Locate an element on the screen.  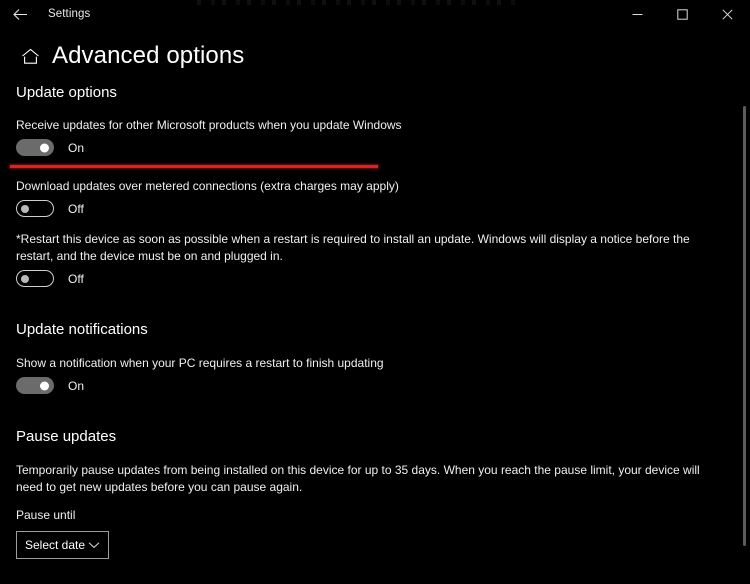
maximize-icon is located at coordinates (682, 14).